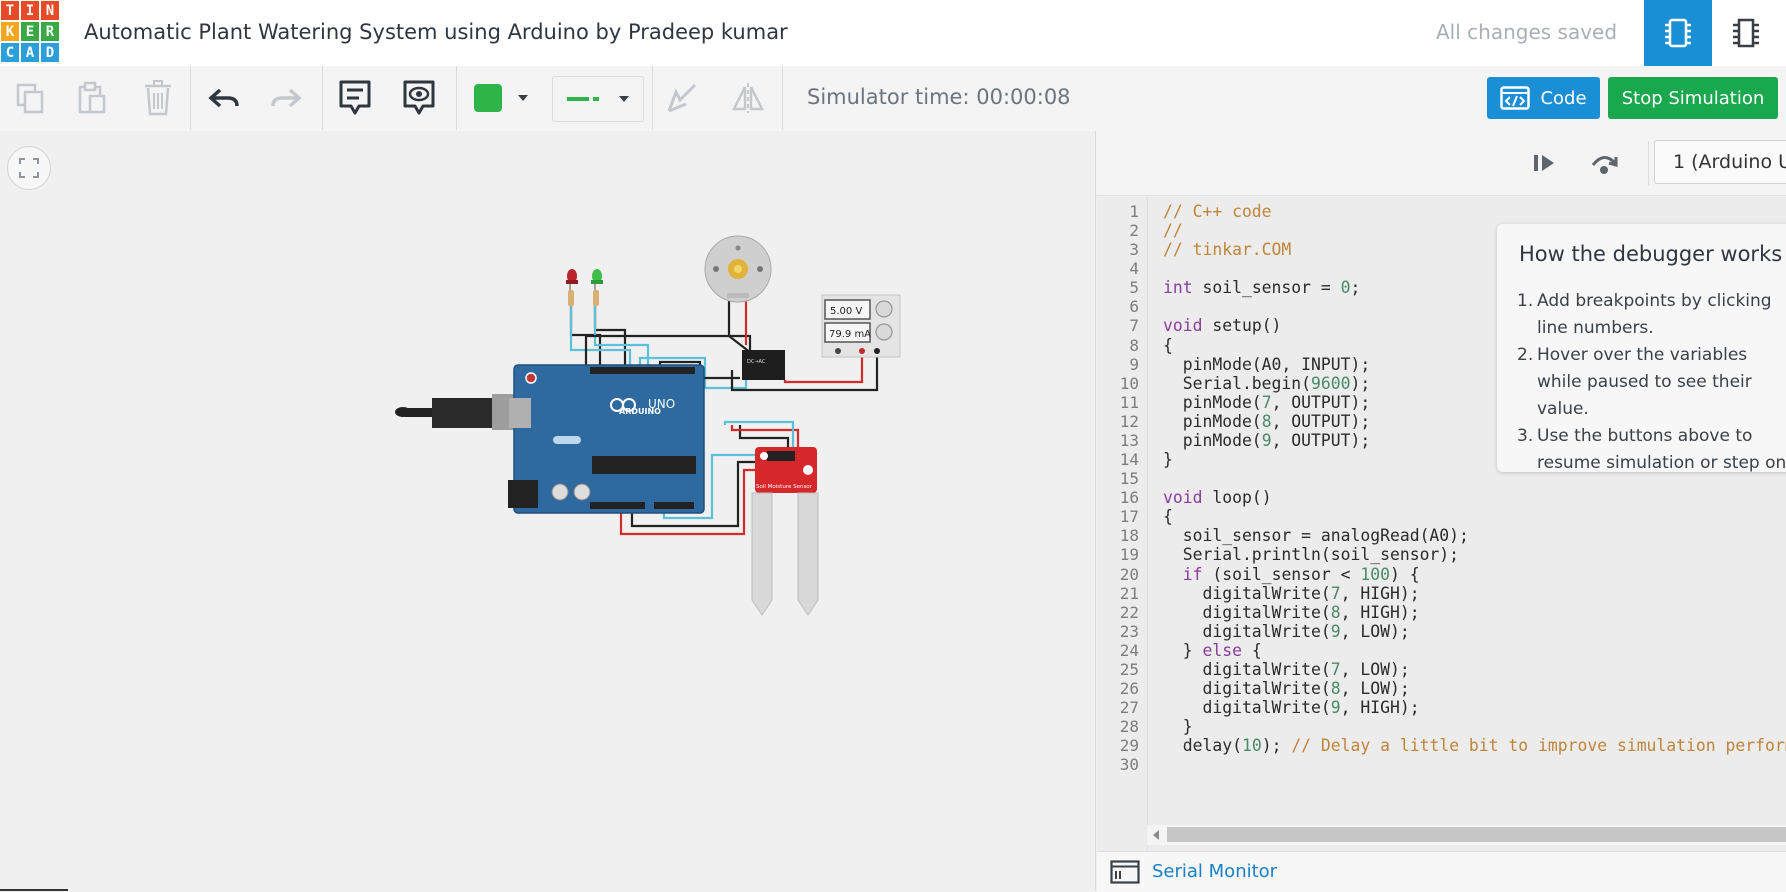 The height and width of the screenshot is (892, 1786). Describe the element at coordinates (158, 98) in the screenshot. I see `delete-button` at that location.